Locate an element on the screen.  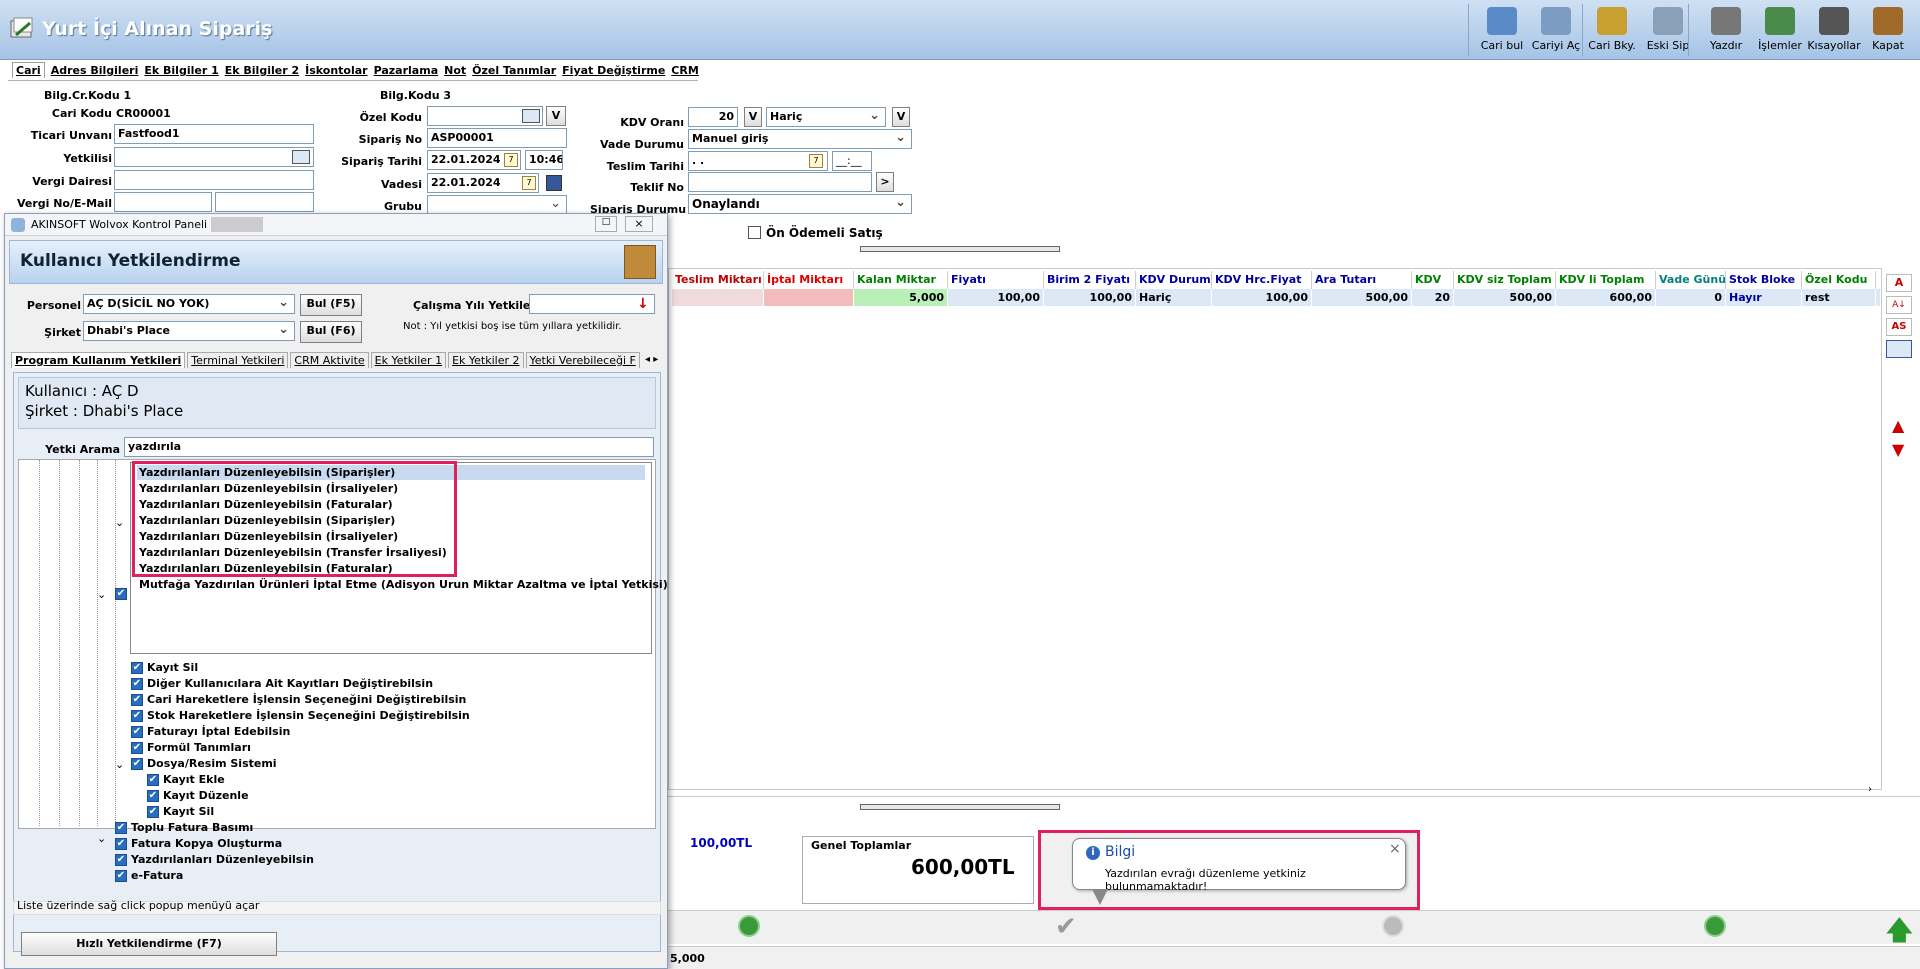
bul-f6-button: Bul (F6) is located at coordinates (331, 332).